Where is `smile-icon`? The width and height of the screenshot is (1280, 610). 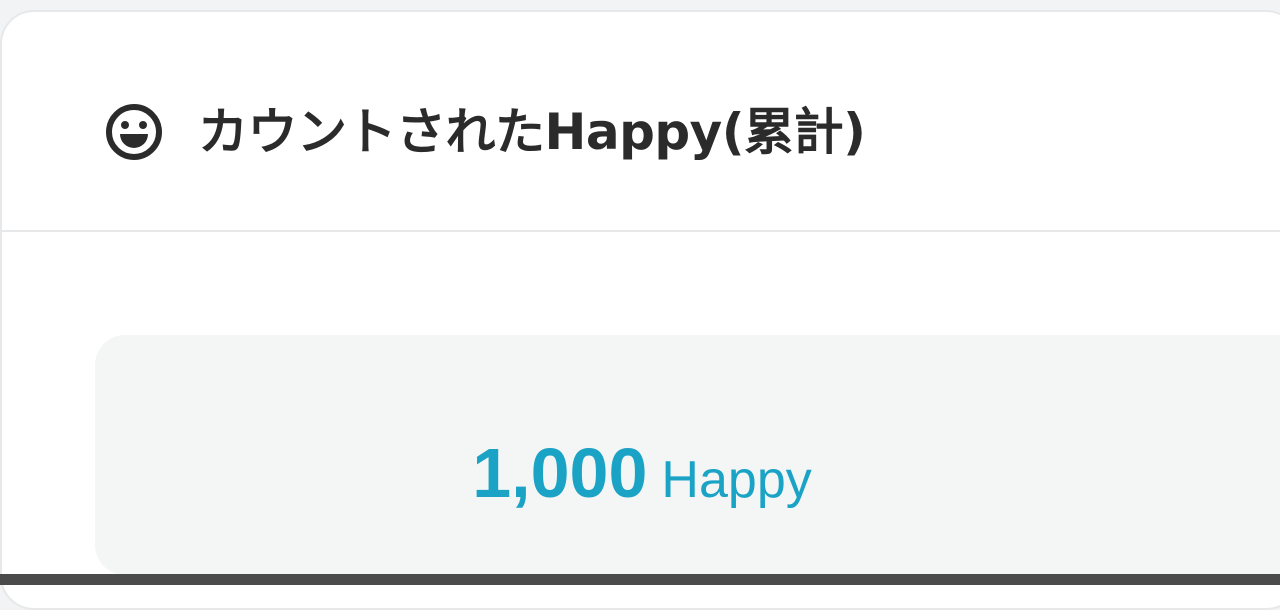
smile-icon is located at coordinates (134, 132).